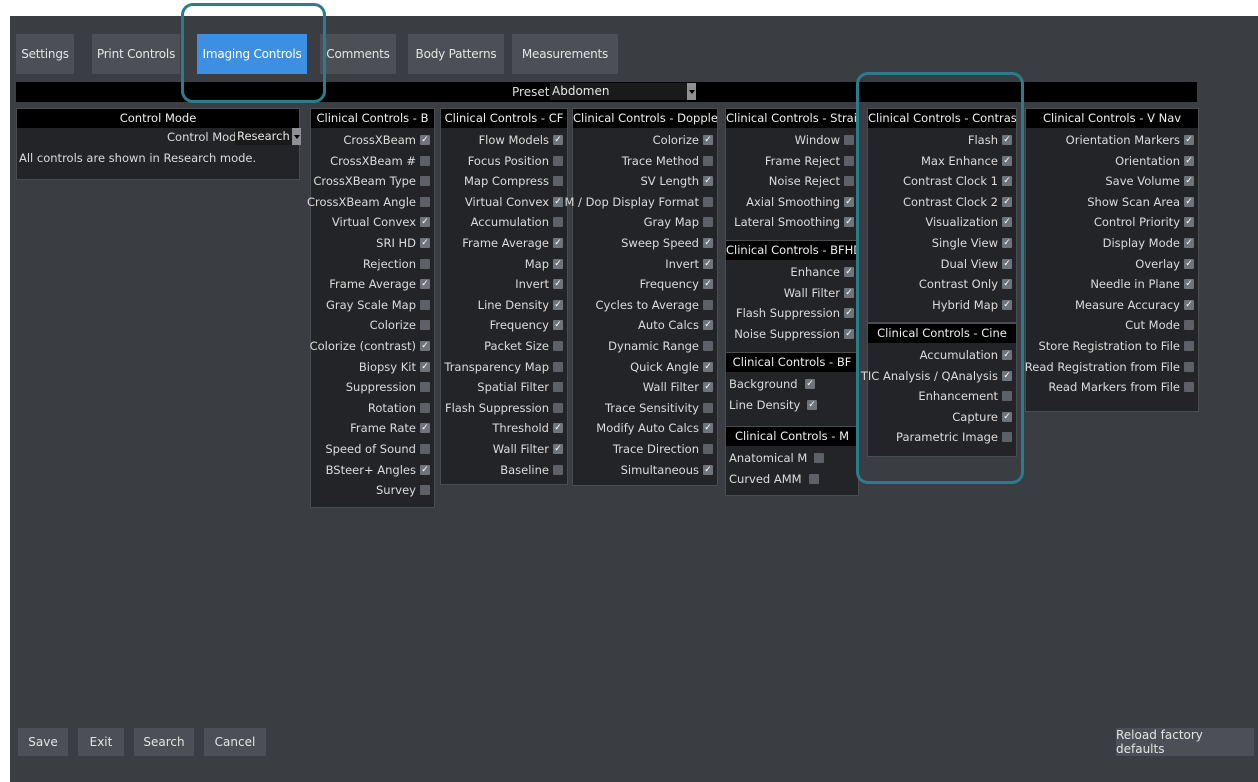 This screenshot has height=782, width=1258. Describe the element at coordinates (645, 428) in the screenshot. I see `control-row: Modify Auto Calcs ✓` at that location.